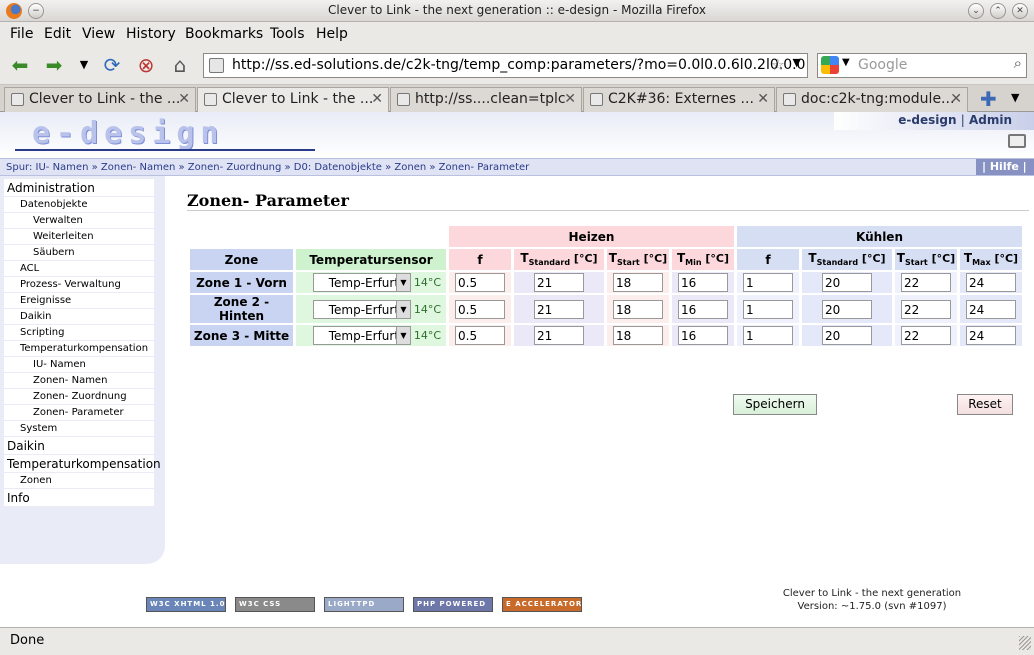 This screenshot has height=655, width=1034. What do you see at coordinates (998, 11) in the screenshot?
I see `window-maximize-button: ⌃` at bounding box center [998, 11].